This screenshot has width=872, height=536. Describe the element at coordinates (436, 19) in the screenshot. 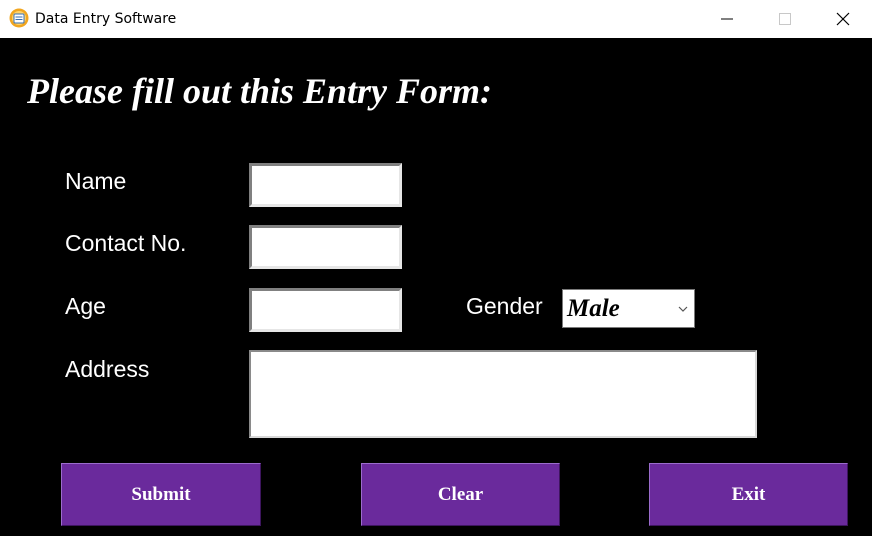

I see `title-bar: Data Entry Software` at that location.